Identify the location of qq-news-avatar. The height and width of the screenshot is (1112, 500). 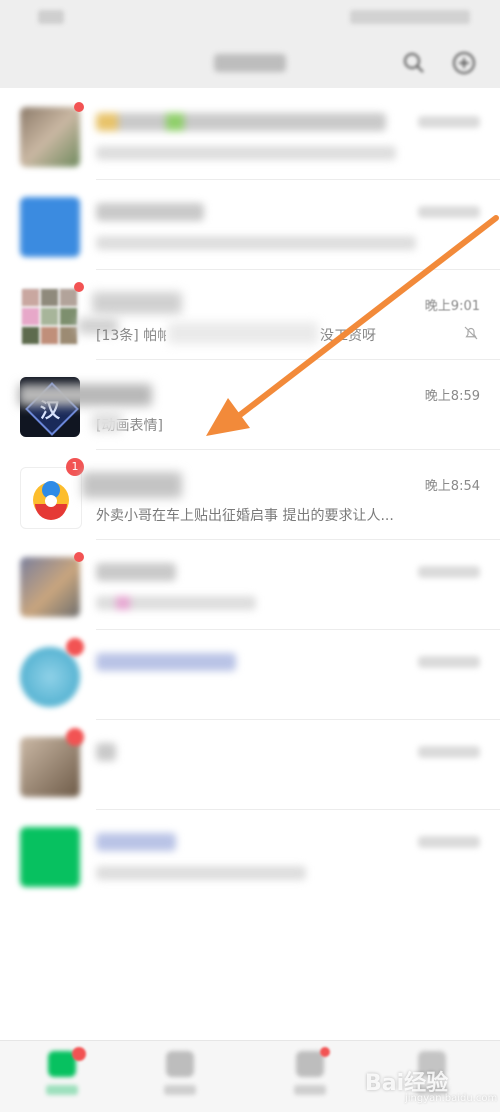
(51, 498).